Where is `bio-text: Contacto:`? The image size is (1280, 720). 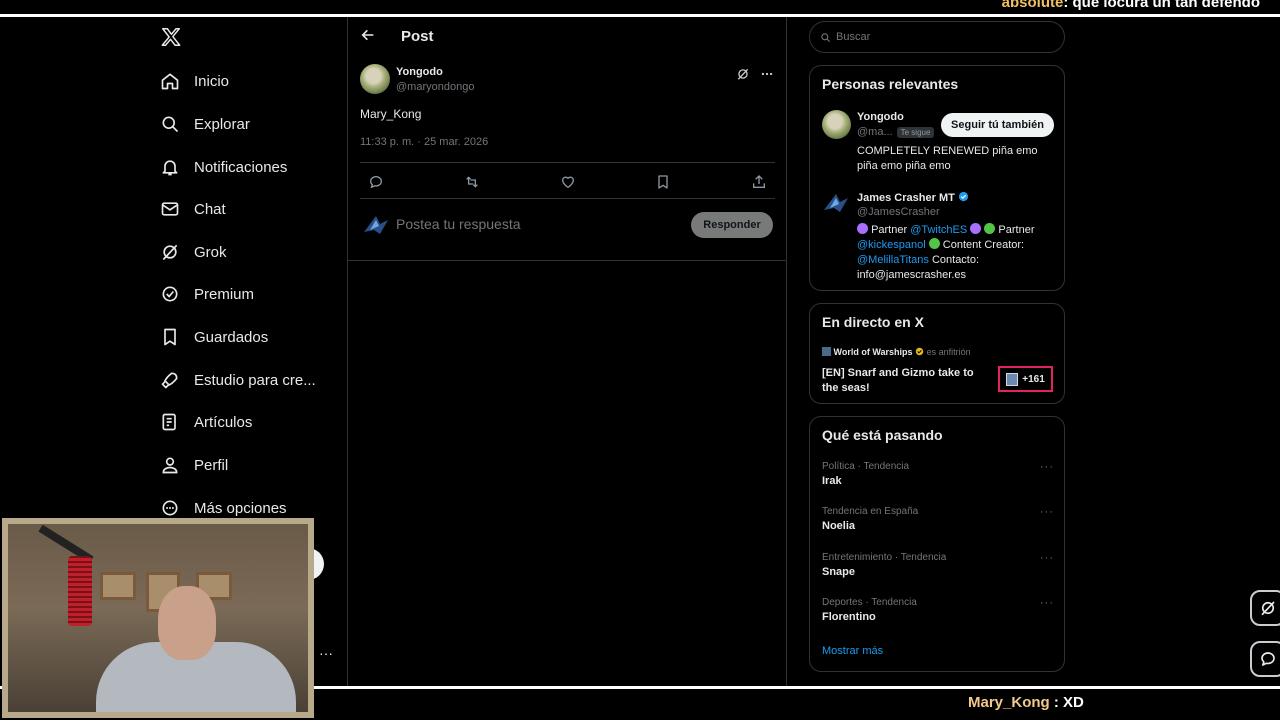 bio-text: Contacto: is located at coordinates (955, 260).